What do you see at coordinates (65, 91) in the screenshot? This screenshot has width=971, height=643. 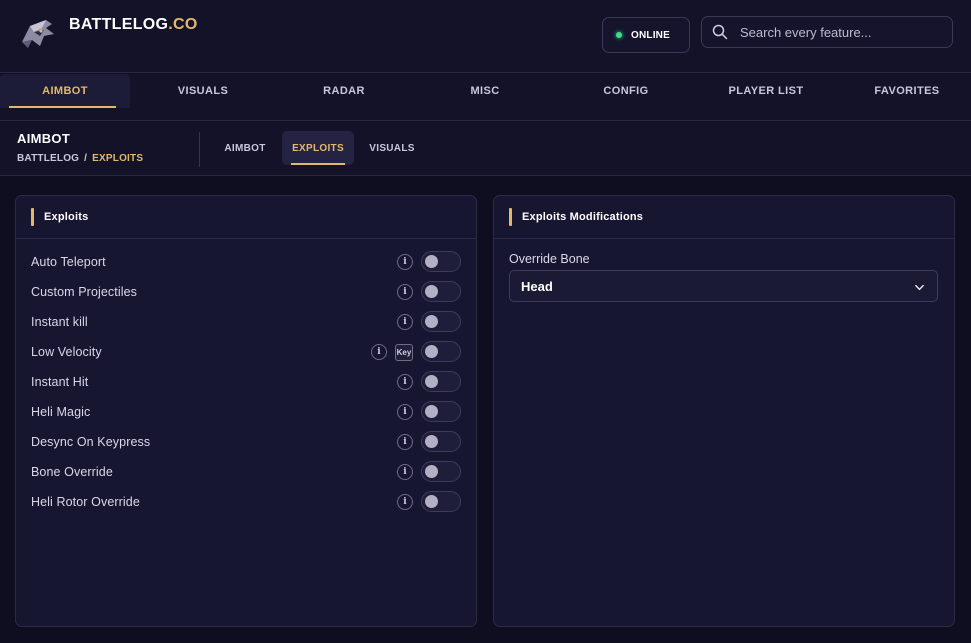 I see `tab-aimbot: AIMBOT` at bounding box center [65, 91].